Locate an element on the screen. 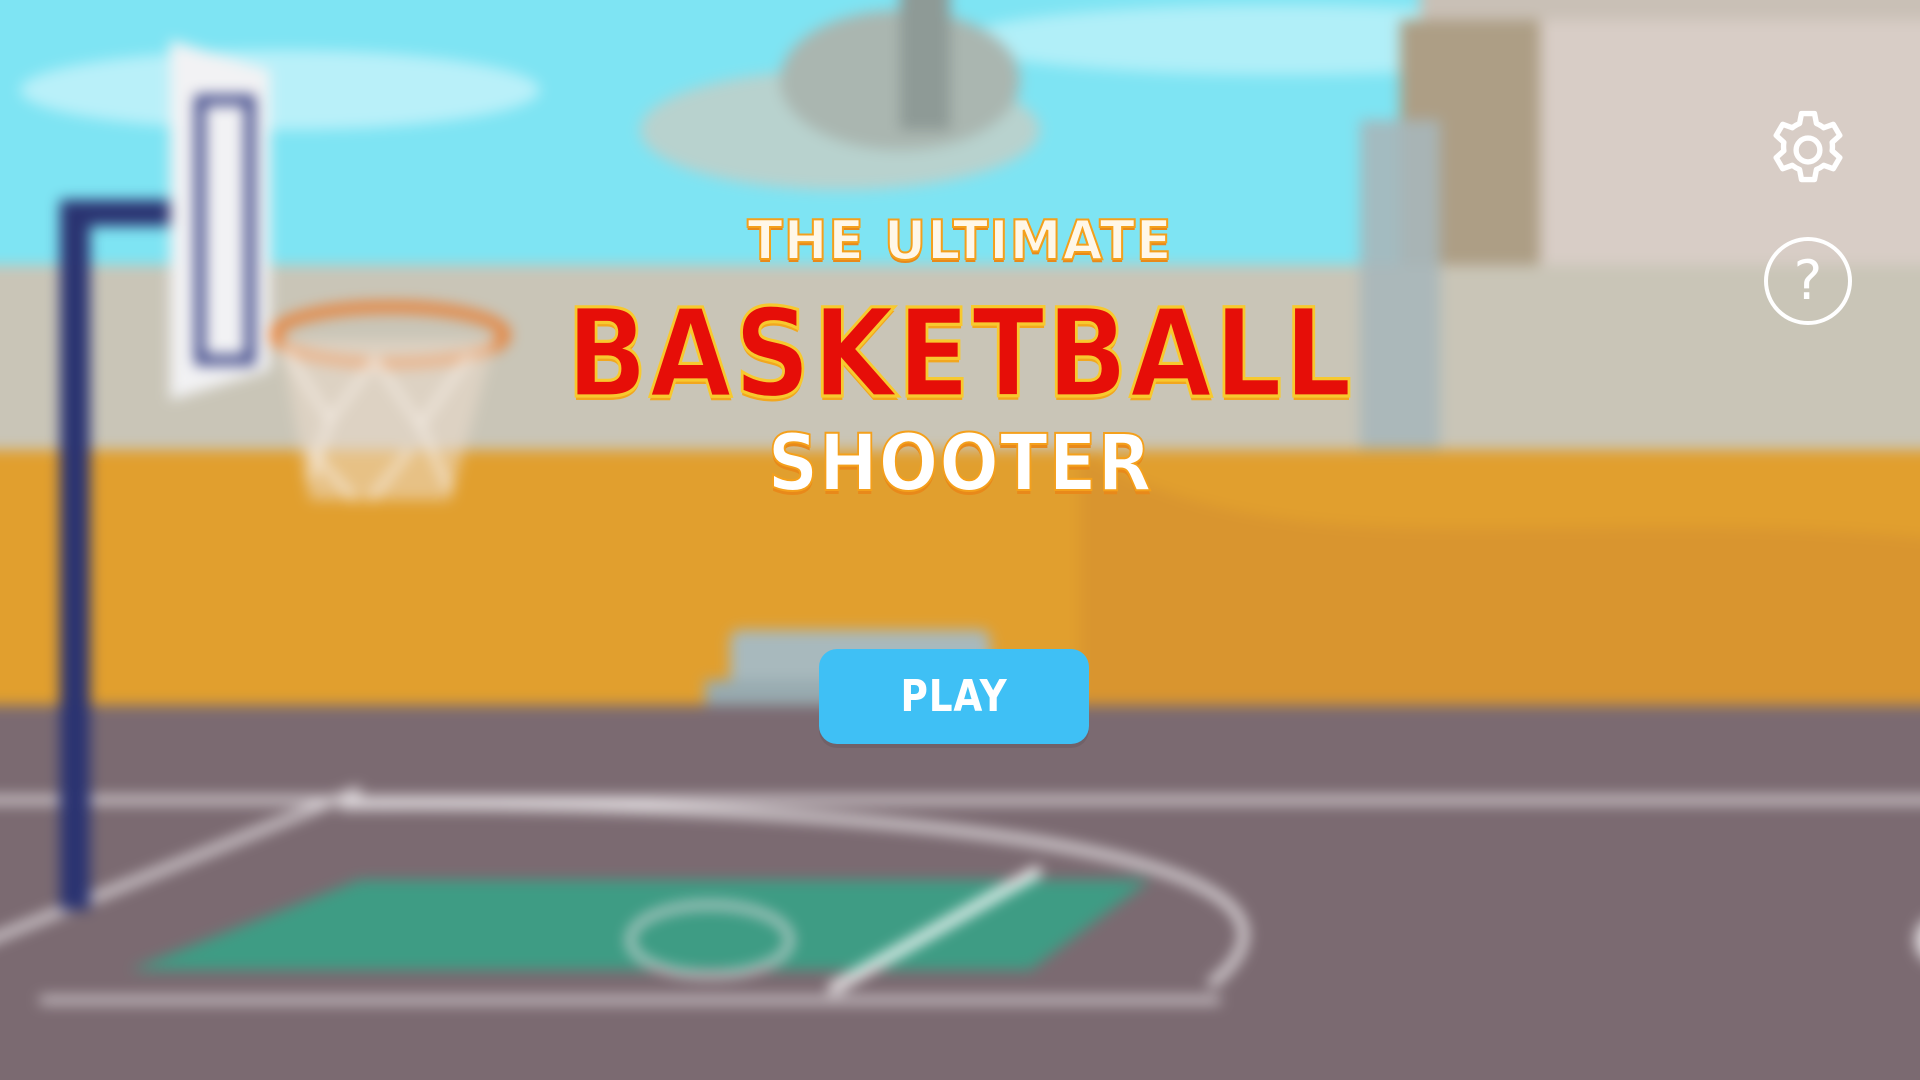  question-mark-icon: ? is located at coordinates (1808, 281).